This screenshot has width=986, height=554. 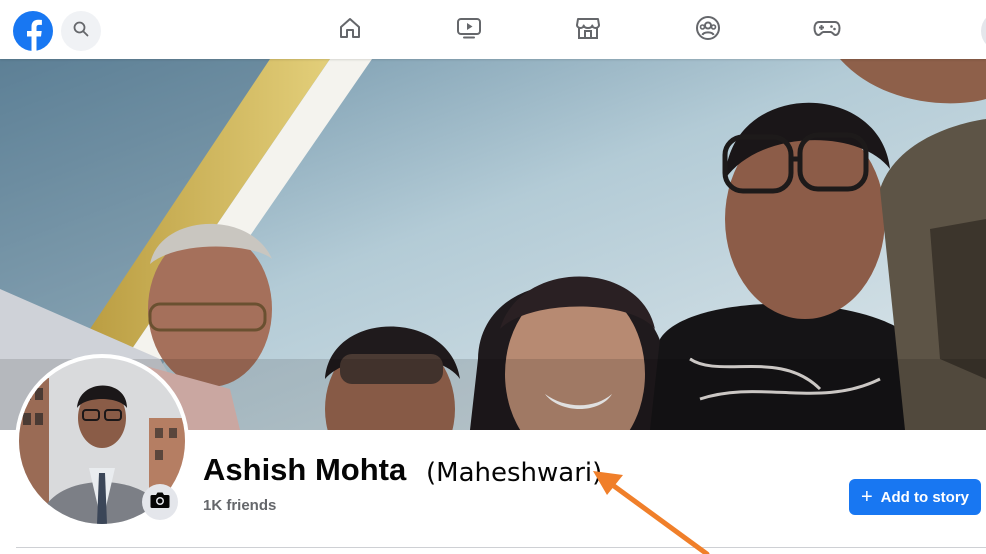 I want to click on profile-alternate-name: (Maheshwari), so click(x=514, y=473).